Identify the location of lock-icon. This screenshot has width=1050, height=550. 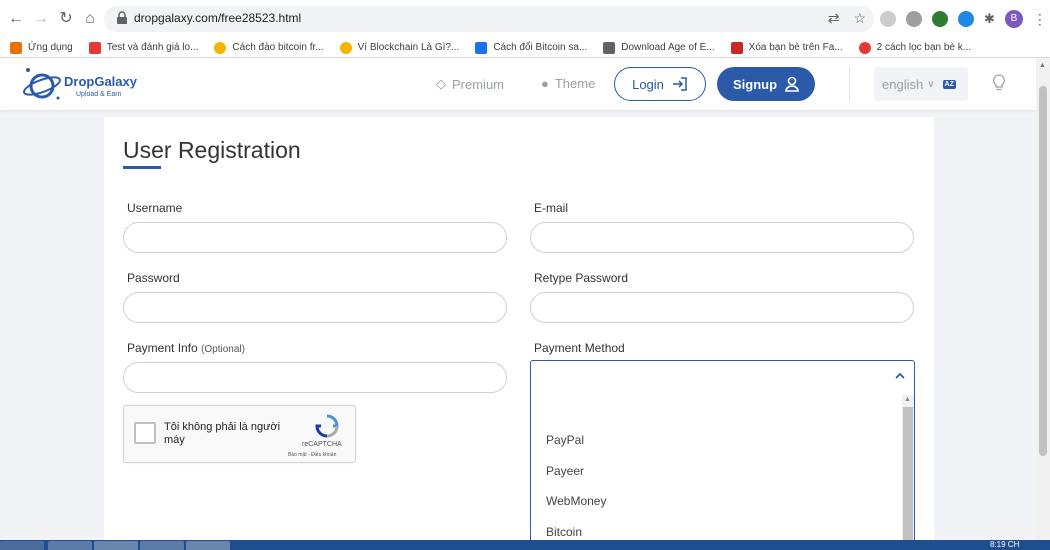
(122, 17).